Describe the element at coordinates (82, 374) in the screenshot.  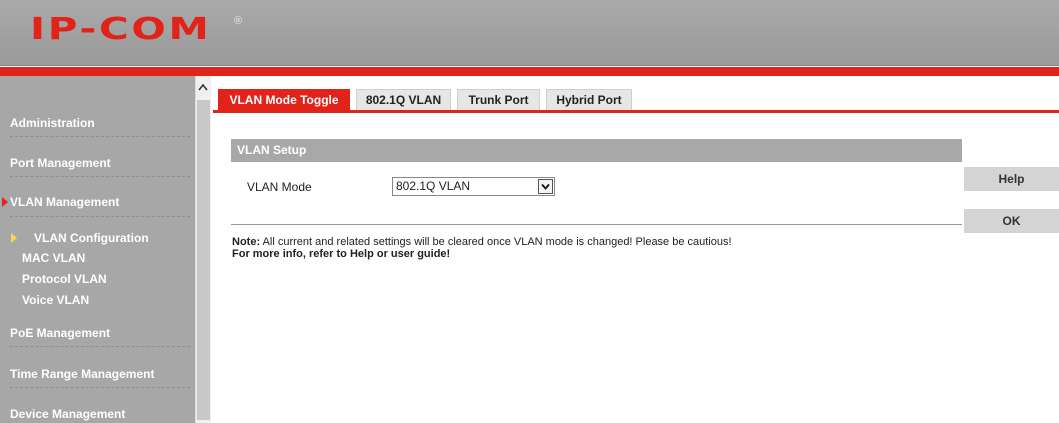
I see `sidebar-item-label: Time Range Management` at that location.